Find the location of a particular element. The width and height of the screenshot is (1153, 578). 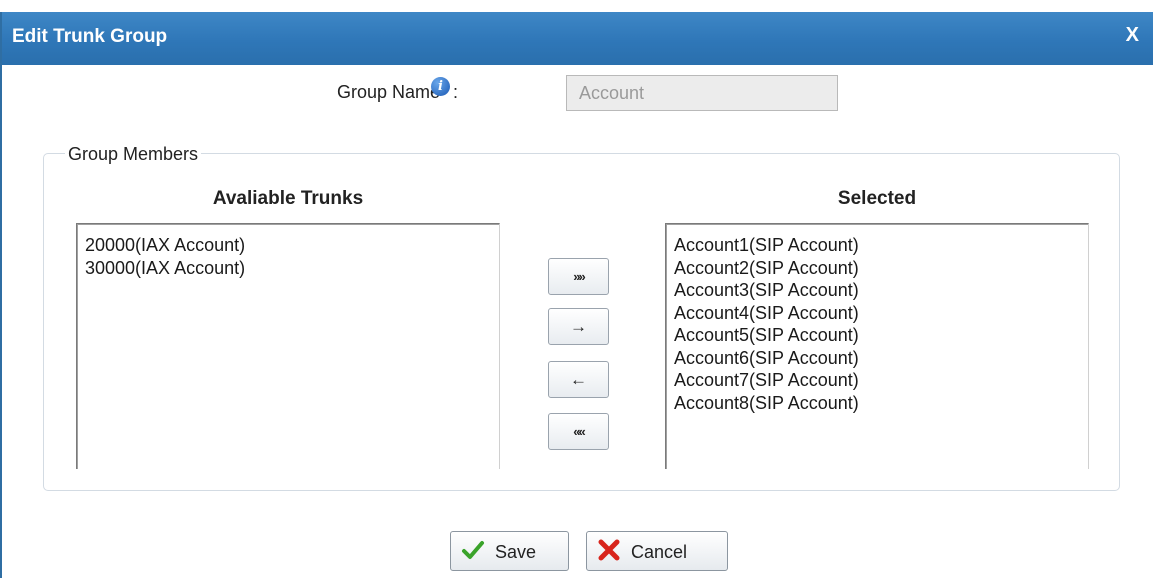

dialog-titlebar: Edit Trunk Group X is located at coordinates (577, 38).